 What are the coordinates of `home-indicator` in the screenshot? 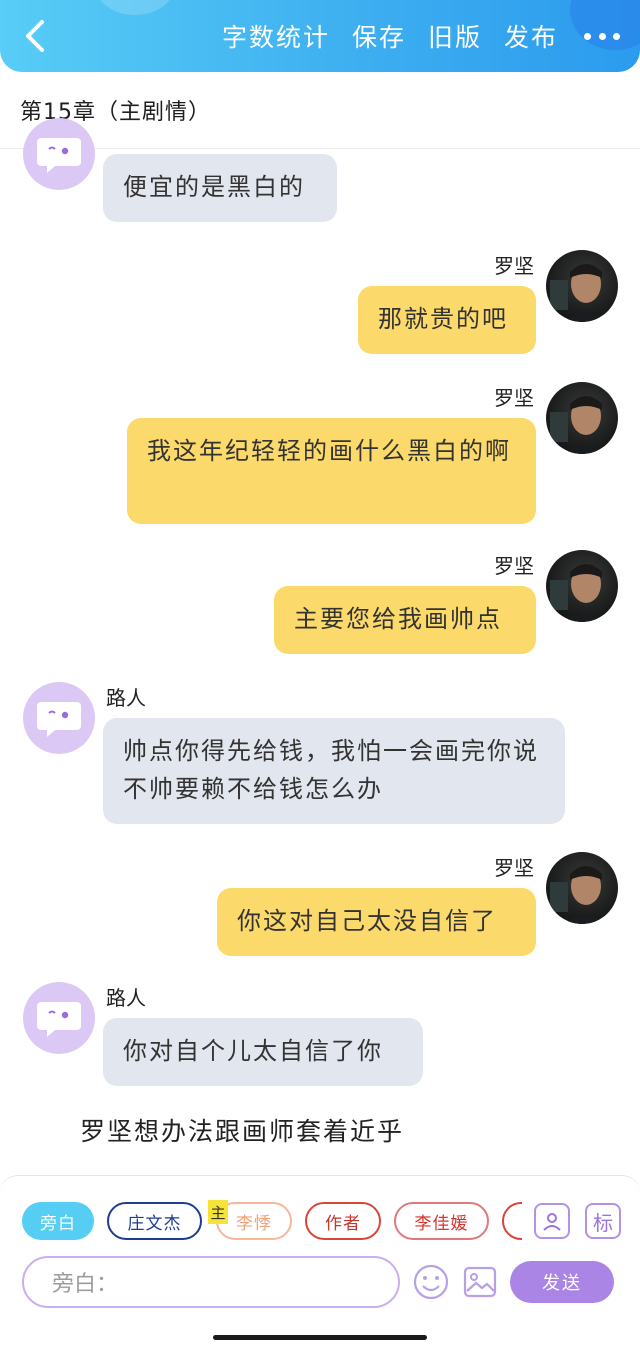 It's located at (320, 1337).